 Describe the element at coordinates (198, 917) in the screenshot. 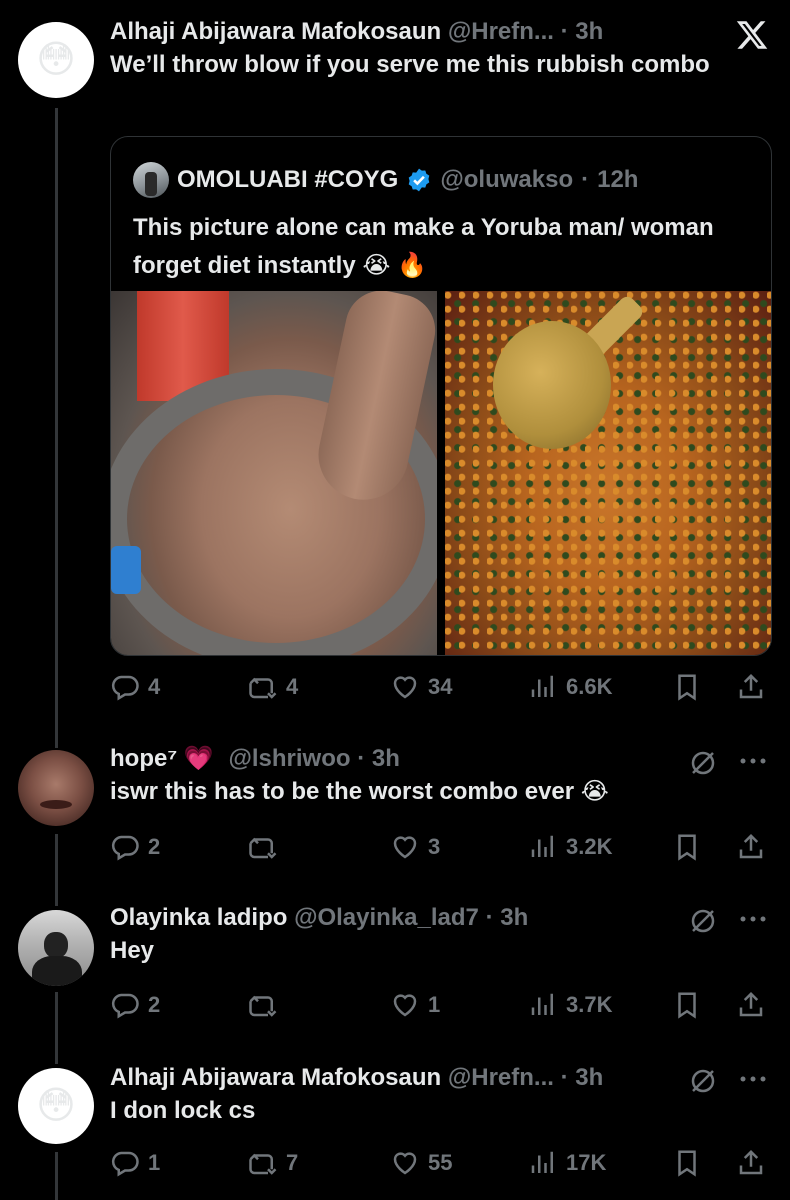

I see `display-name: Olayinka ladipo` at that location.